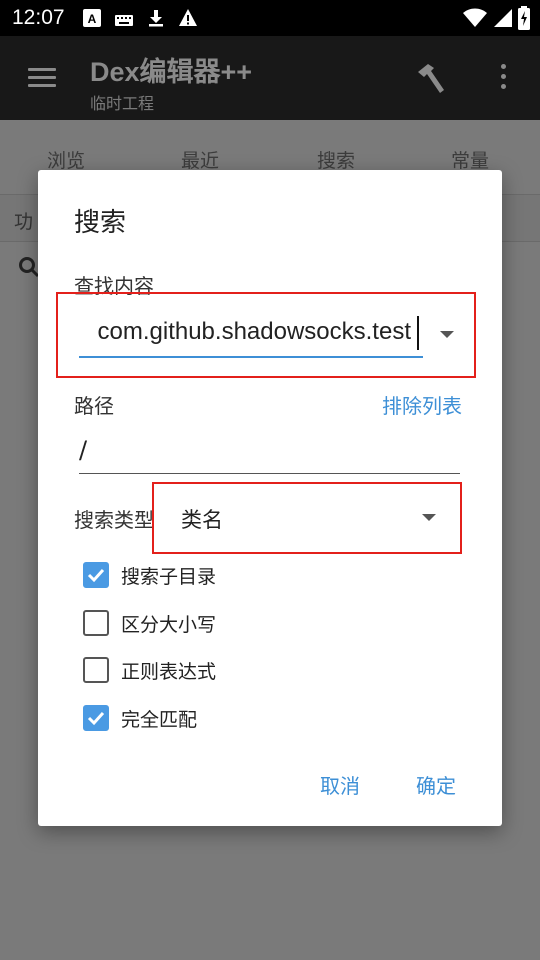 The width and height of the screenshot is (540, 960). Describe the element at coordinates (422, 404) in the screenshot. I see `exclude-list-link: 排除列表` at that location.